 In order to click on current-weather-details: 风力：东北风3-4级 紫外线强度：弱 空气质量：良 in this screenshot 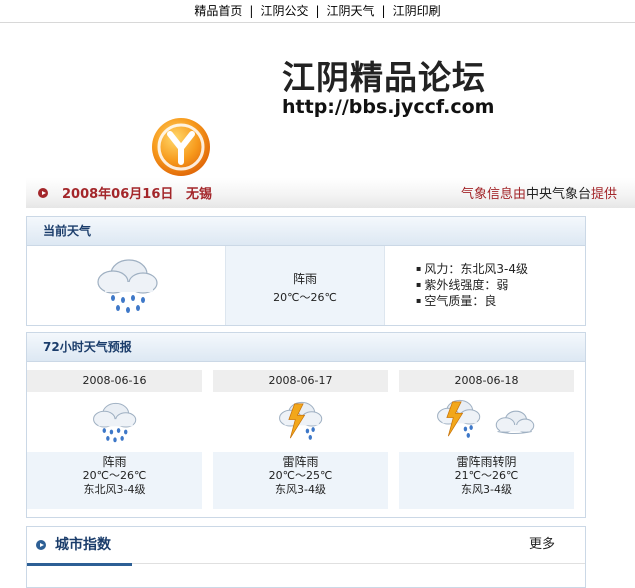, I will do `click(484, 285)`.